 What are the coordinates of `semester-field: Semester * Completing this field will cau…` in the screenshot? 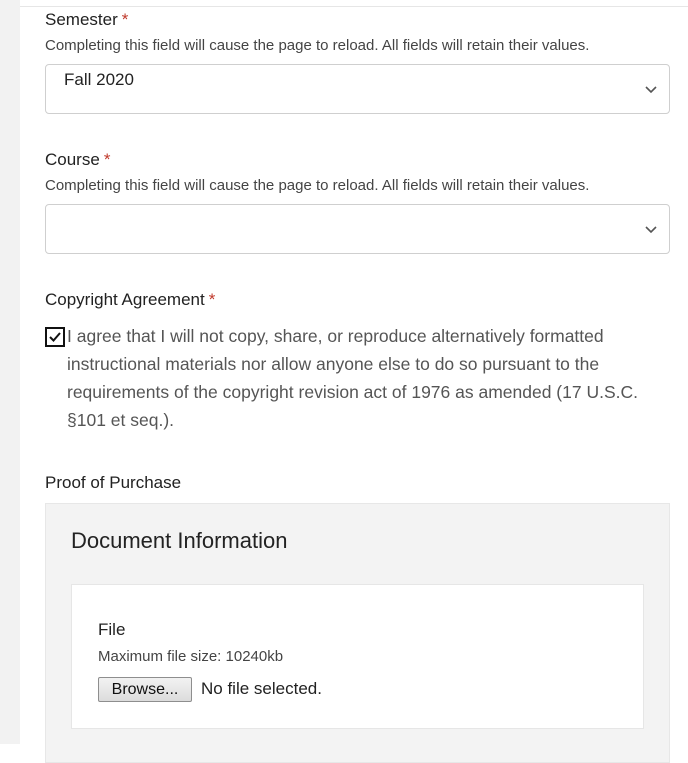 It's located at (357, 62).